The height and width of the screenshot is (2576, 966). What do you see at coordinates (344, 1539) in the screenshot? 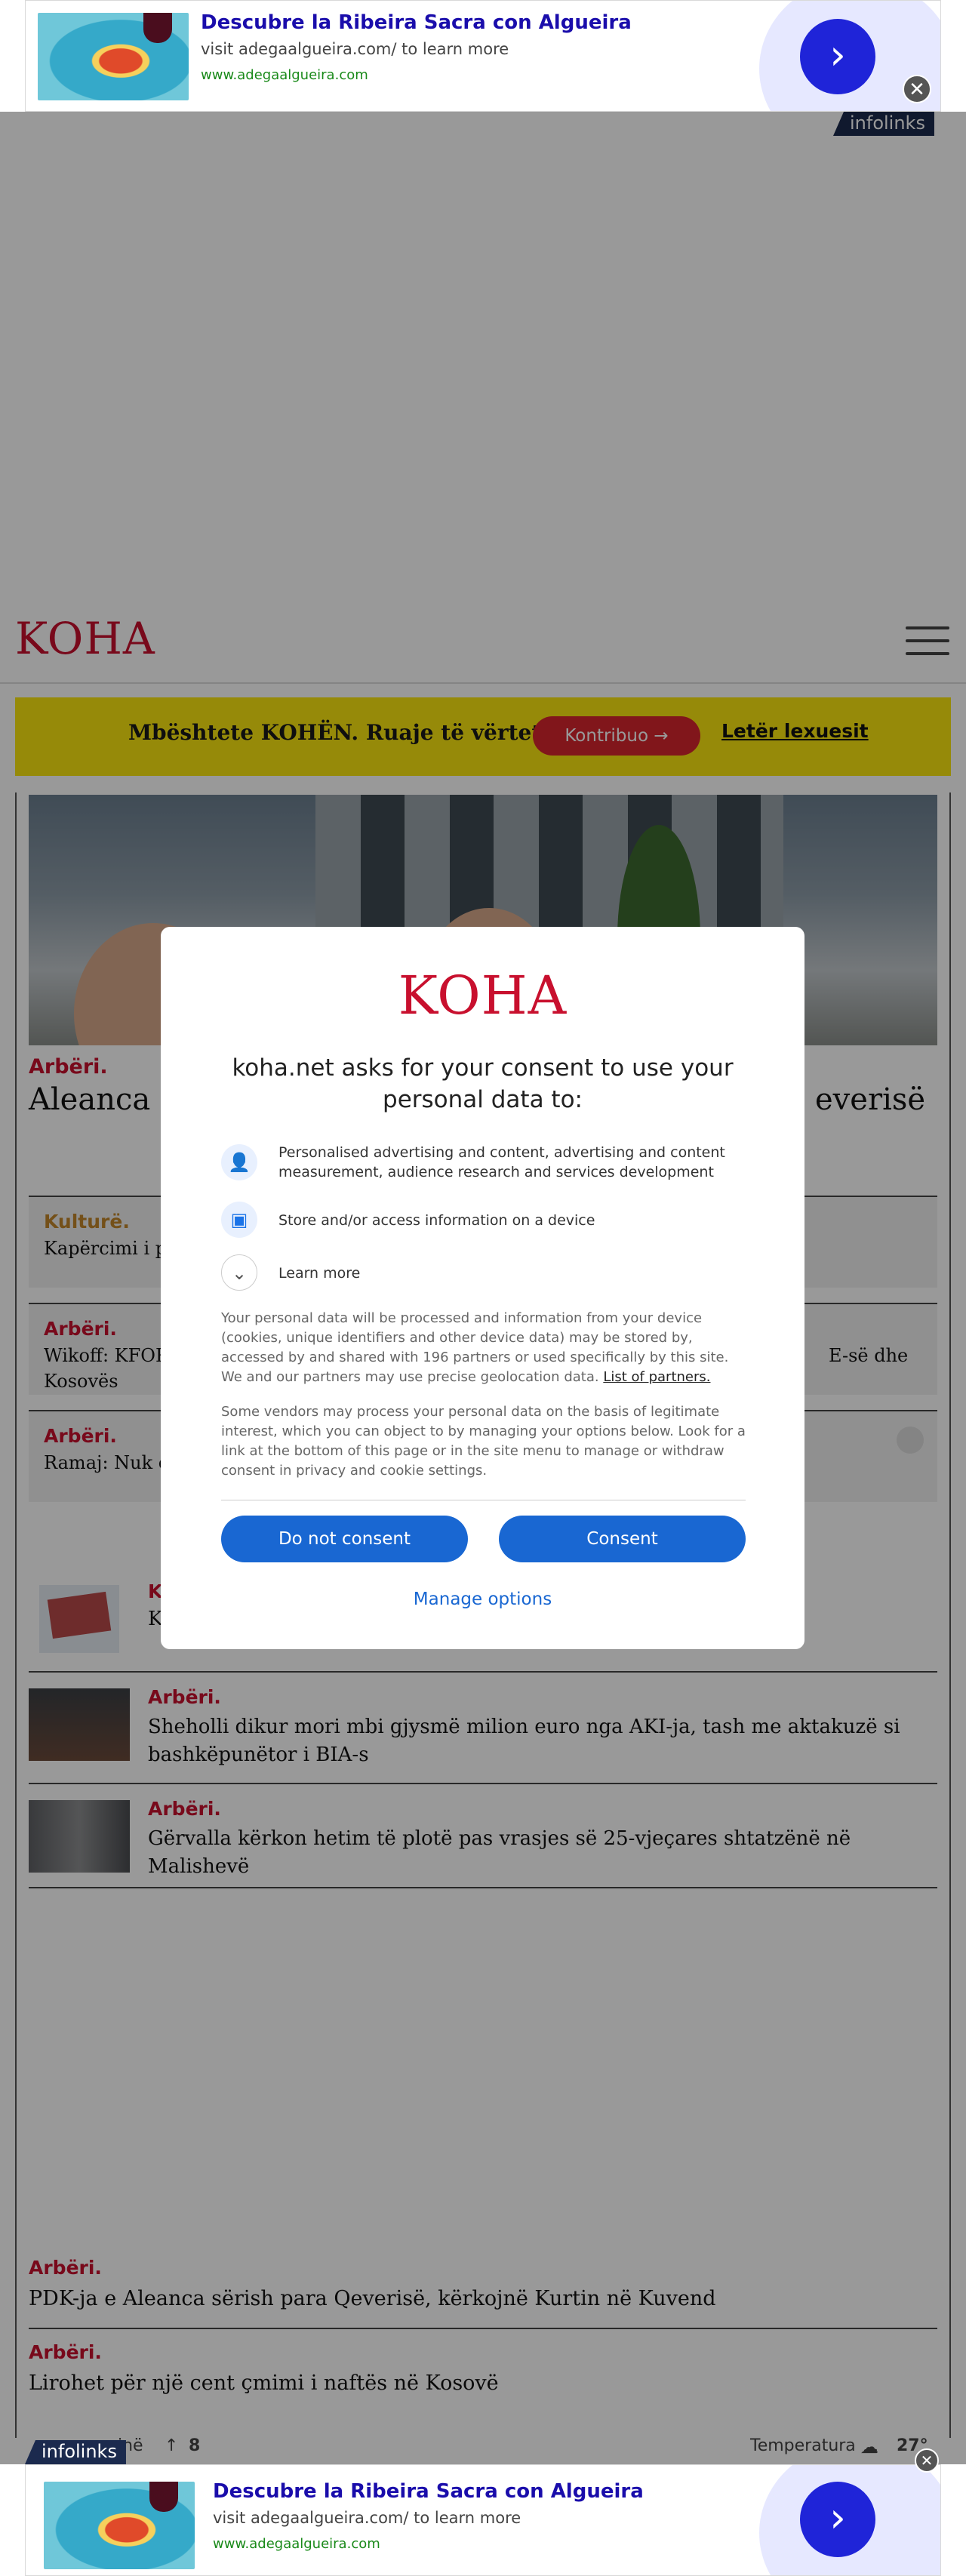
I see `do-not-consent-button: Do not consent` at bounding box center [344, 1539].